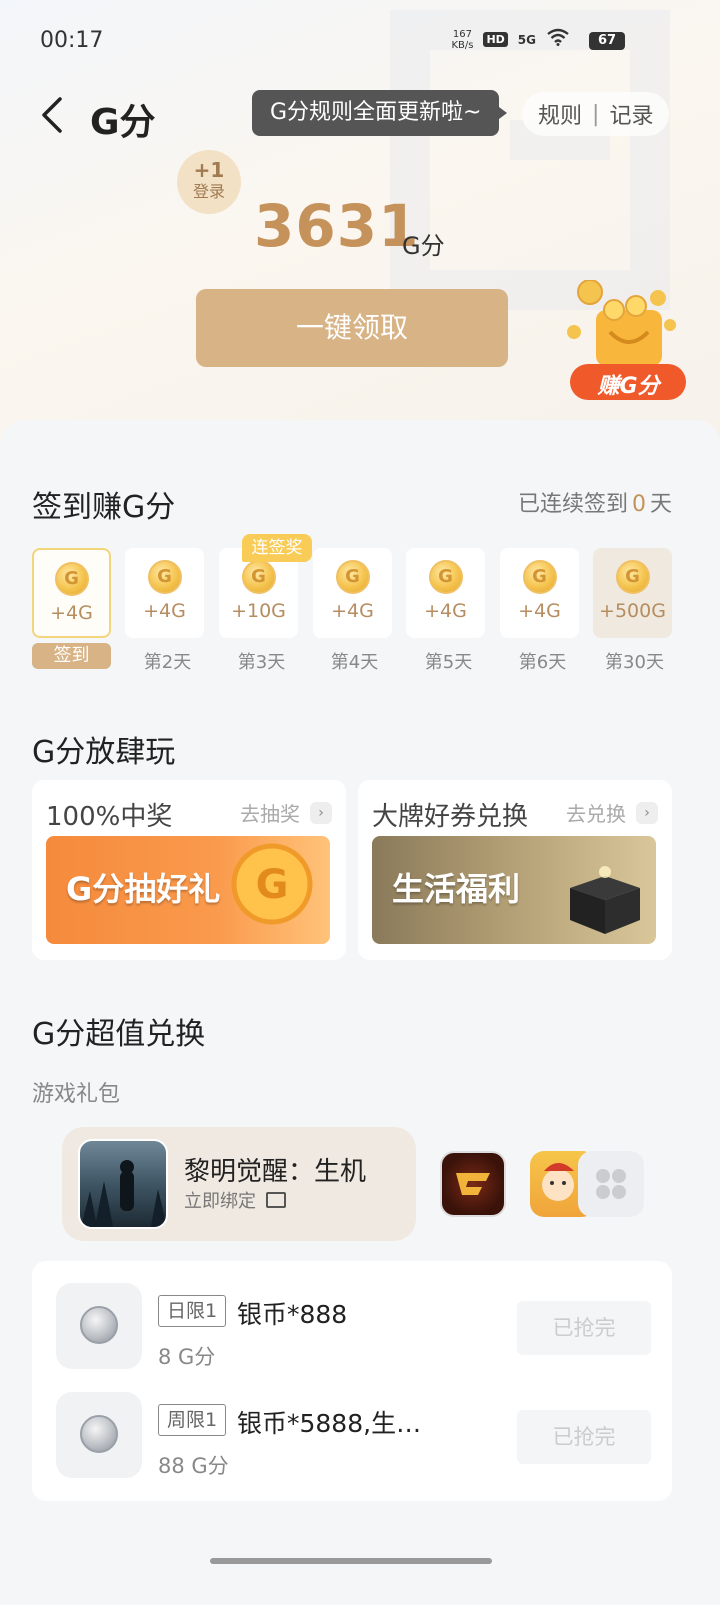  I want to click on network-speed: 167 KB/s, so click(462, 39).